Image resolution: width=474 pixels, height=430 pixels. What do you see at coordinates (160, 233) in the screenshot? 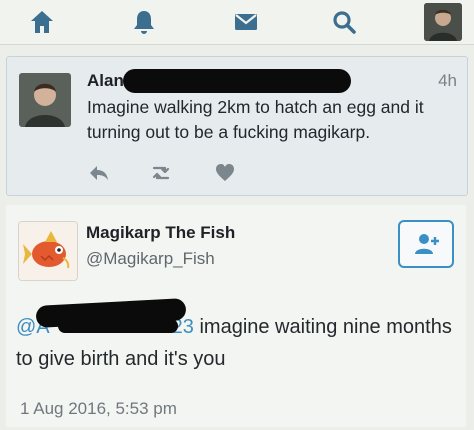
I see `author-name: Magikarp The Fish` at bounding box center [160, 233].